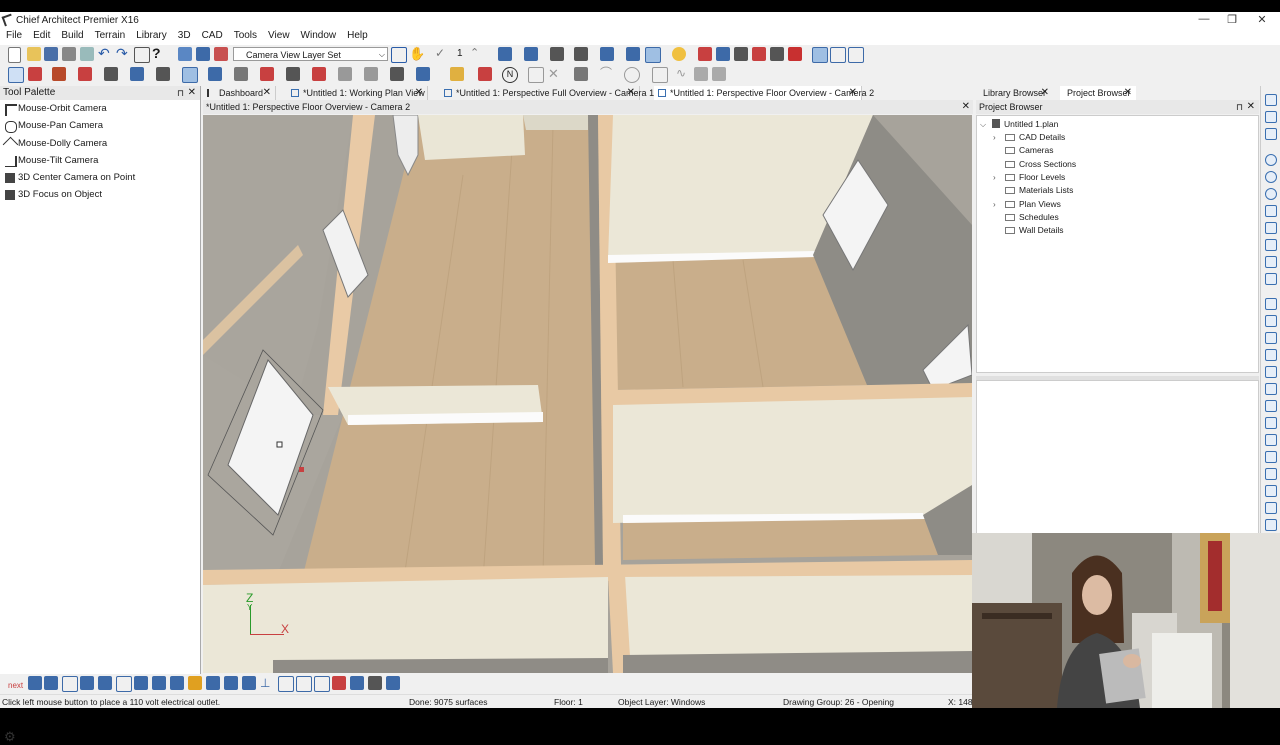 The width and height of the screenshot is (1280, 745). I want to click on window-split-icon, so click(856, 55).